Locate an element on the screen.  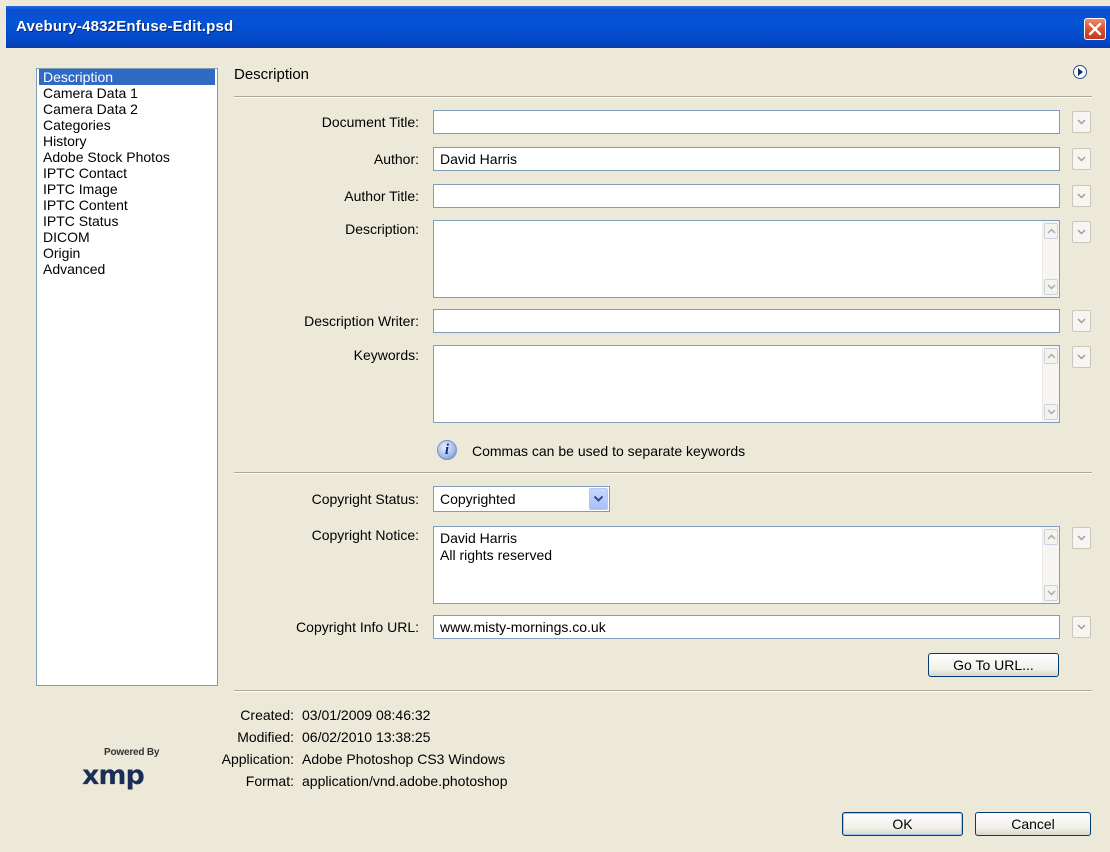
author-title-dropdown is located at coordinates (1081, 196).